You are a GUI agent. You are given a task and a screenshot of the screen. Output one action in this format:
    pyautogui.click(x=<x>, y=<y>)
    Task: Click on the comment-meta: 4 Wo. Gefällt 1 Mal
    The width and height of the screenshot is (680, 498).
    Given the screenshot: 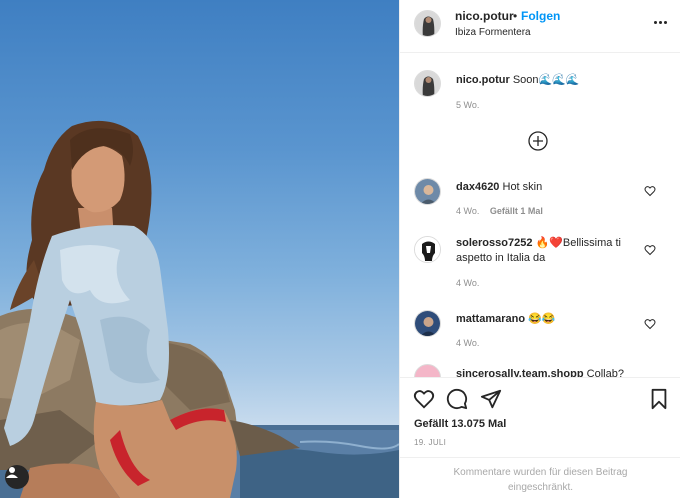 What is the action you would take?
    pyautogui.click(x=499, y=211)
    